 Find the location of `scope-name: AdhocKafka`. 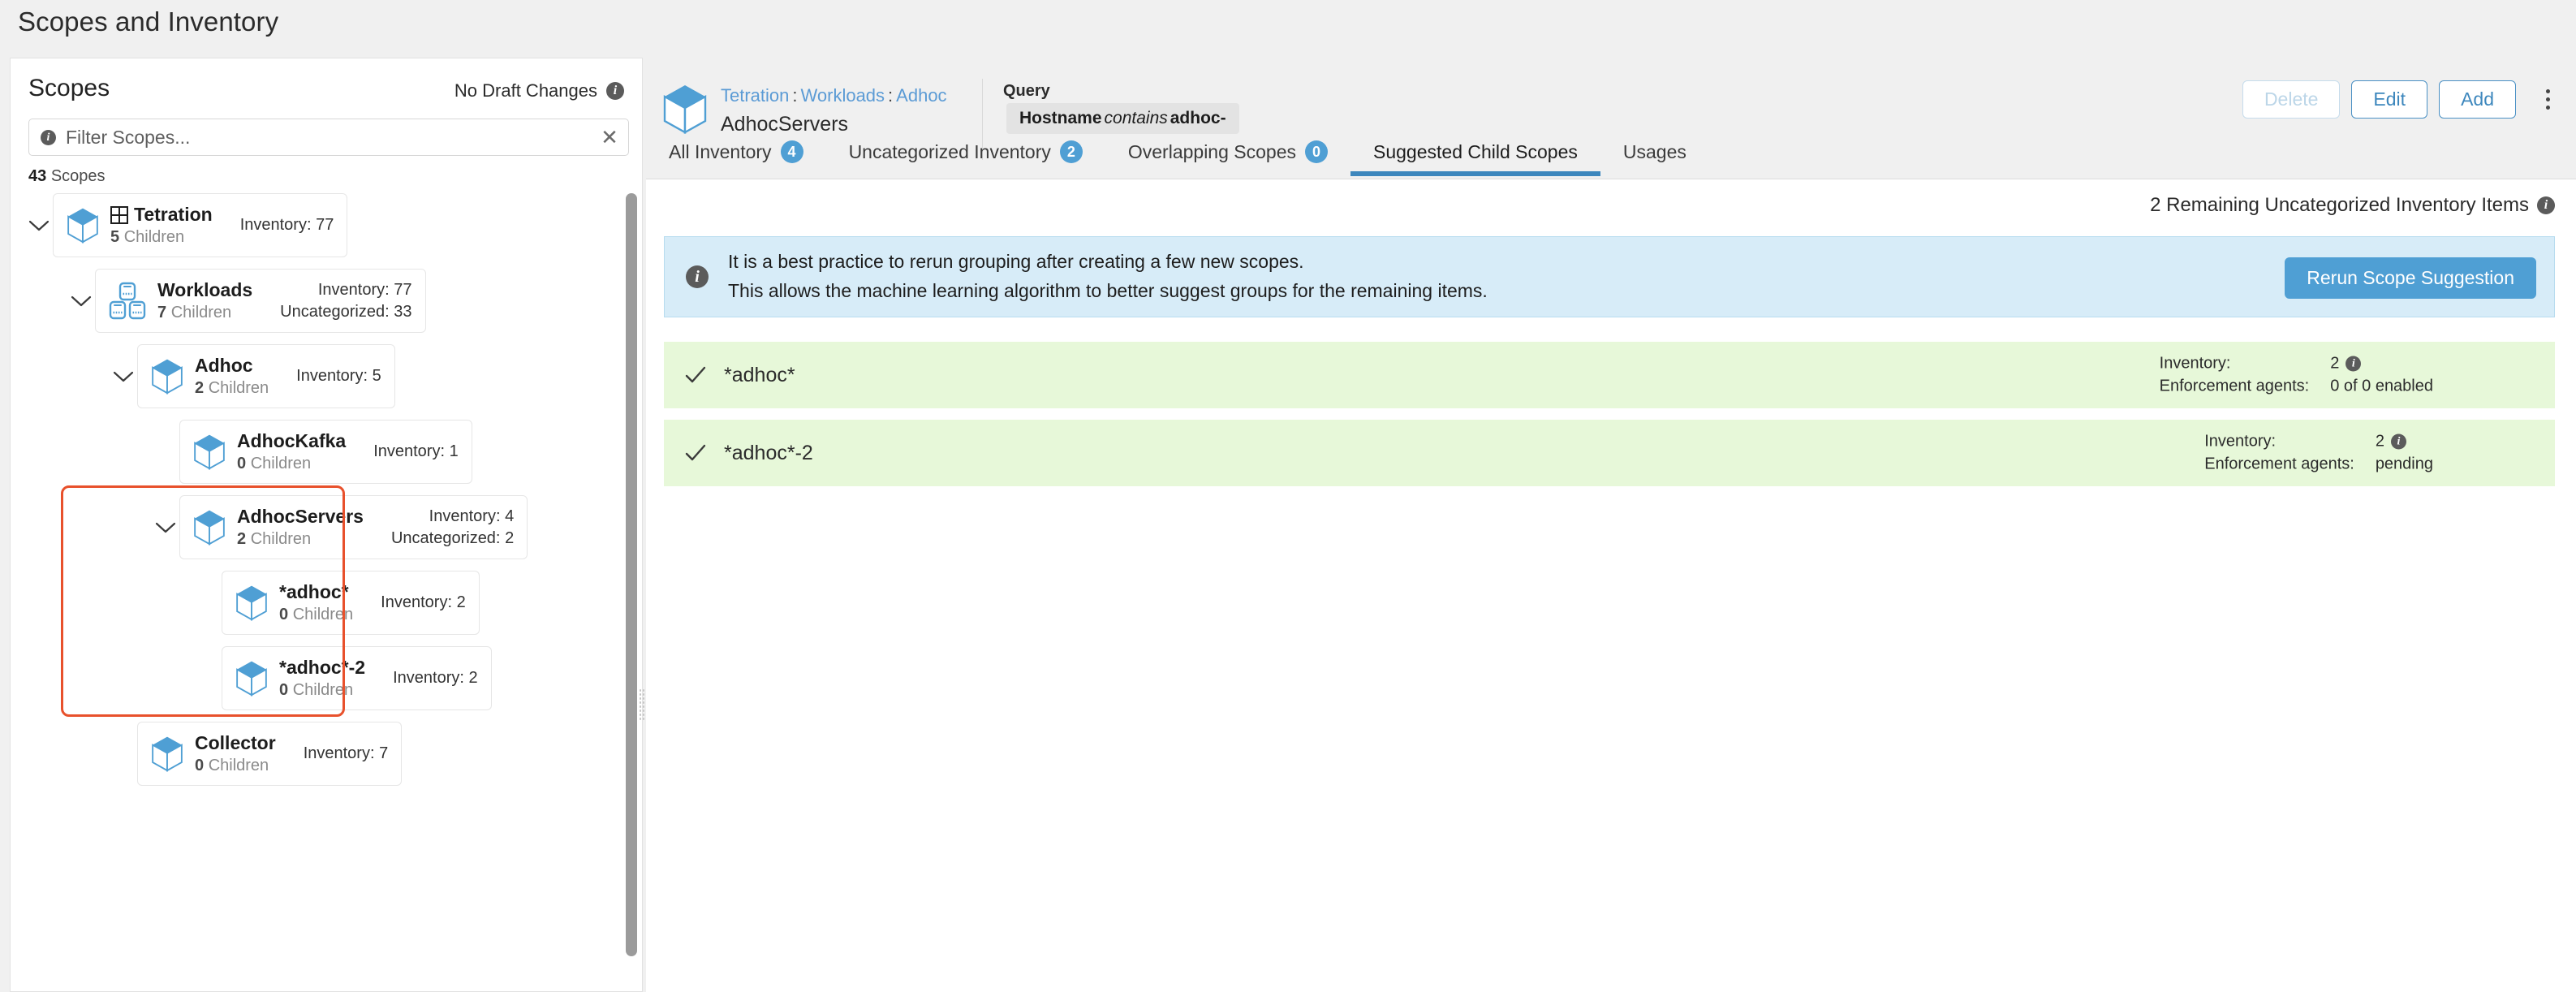

scope-name: AdhocKafka is located at coordinates (292, 441).